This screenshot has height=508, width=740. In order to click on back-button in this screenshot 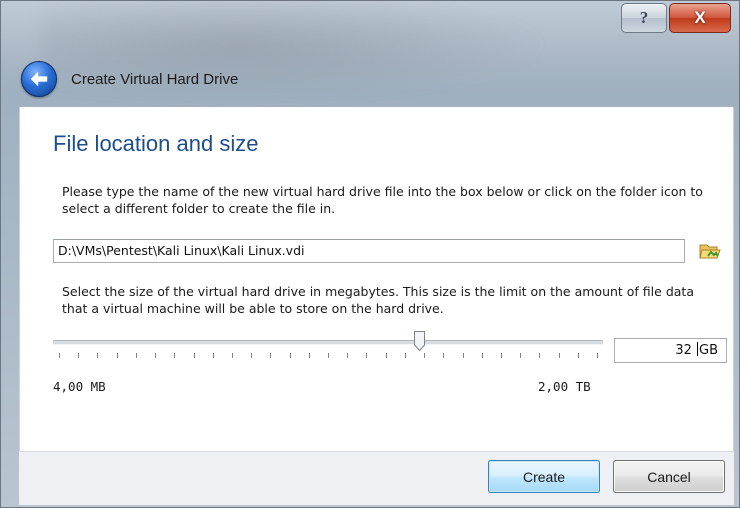, I will do `click(39, 79)`.